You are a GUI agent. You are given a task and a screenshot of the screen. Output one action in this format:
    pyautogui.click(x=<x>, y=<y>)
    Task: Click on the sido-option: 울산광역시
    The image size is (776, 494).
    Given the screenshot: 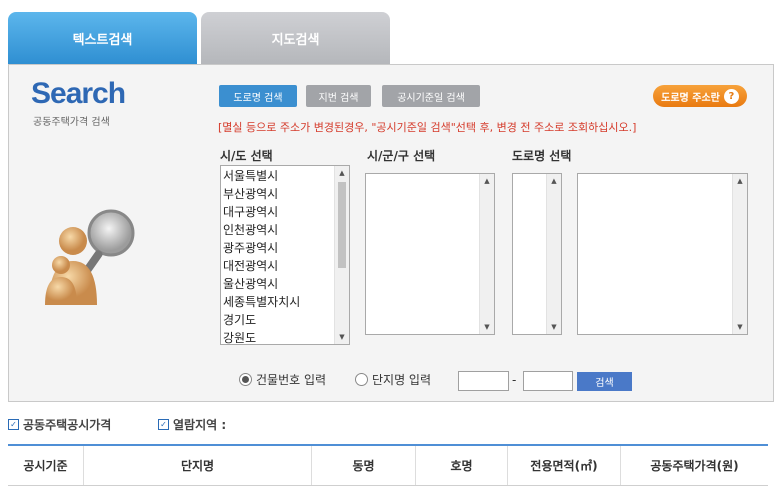 What is the action you would take?
    pyautogui.click(x=277, y=284)
    